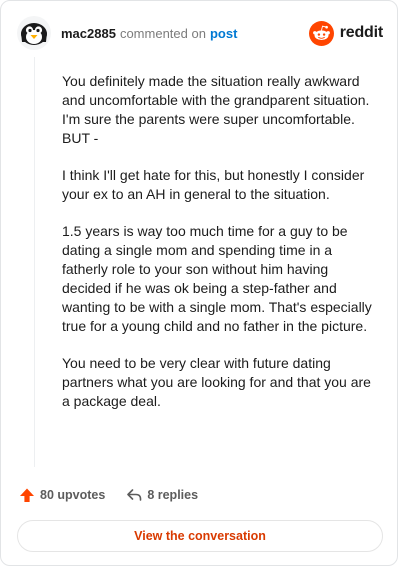 This screenshot has height=568, width=400. I want to click on reddit-wordmark: reddit, so click(361, 32).